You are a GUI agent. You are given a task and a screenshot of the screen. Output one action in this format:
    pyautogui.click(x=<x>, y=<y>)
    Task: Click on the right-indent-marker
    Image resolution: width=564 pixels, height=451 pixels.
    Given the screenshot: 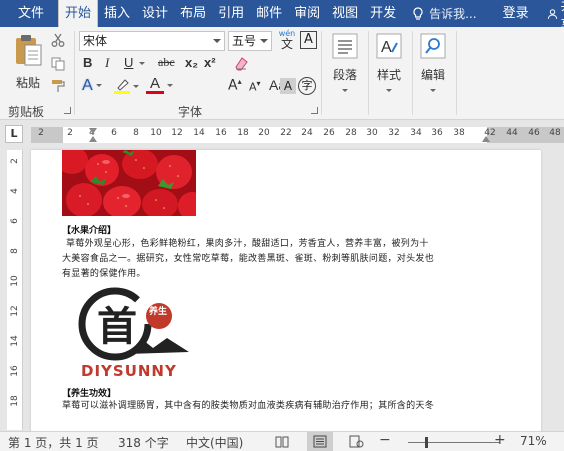 What is the action you would take?
    pyautogui.click(x=486, y=139)
    